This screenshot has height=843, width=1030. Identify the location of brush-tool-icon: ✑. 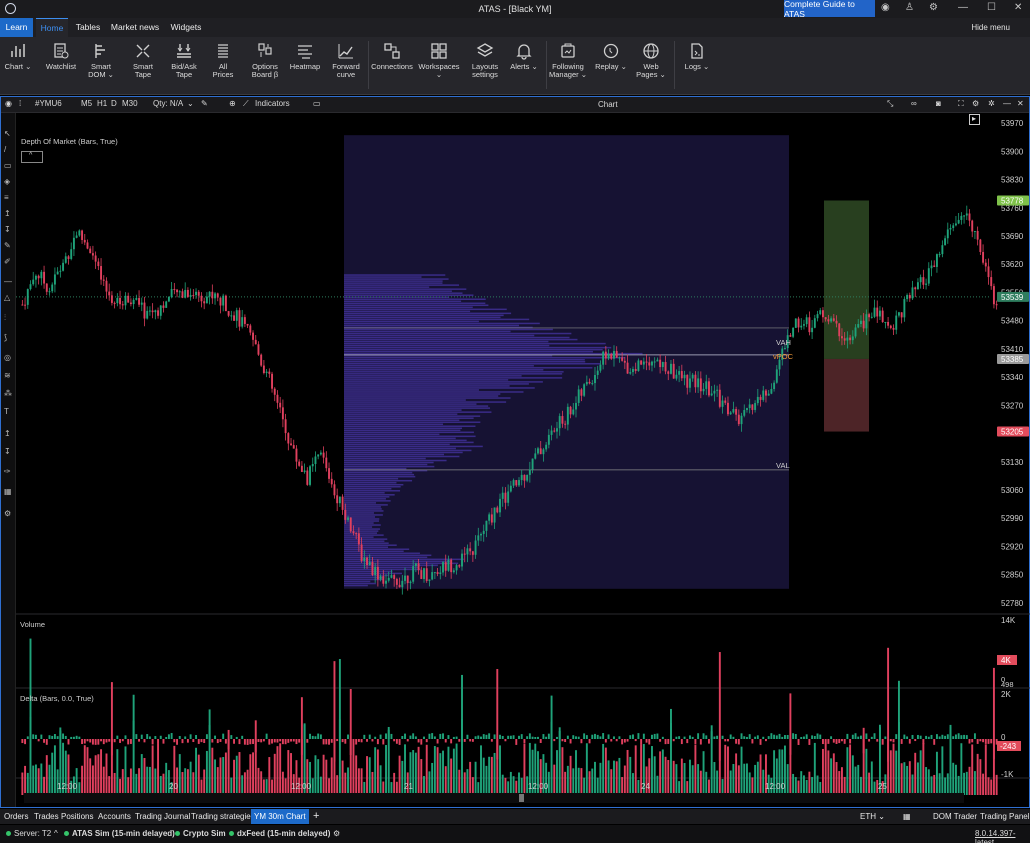
(8, 471).